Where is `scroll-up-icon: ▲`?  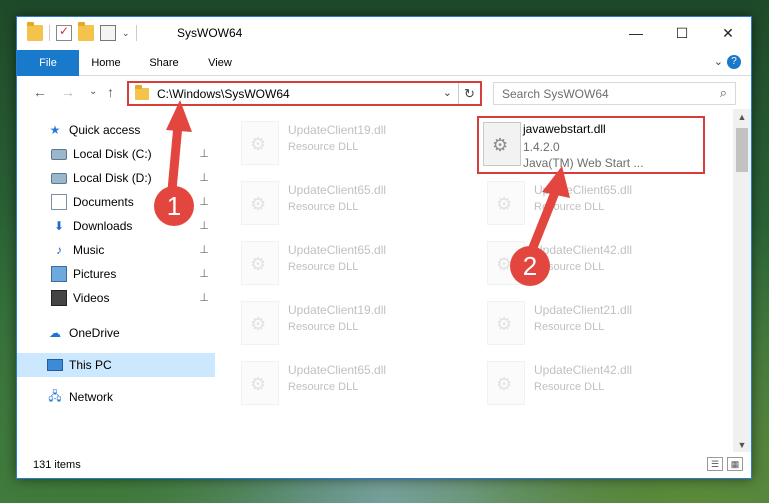 scroll-up-icon: ▲ is located at coordinates (742, 117).